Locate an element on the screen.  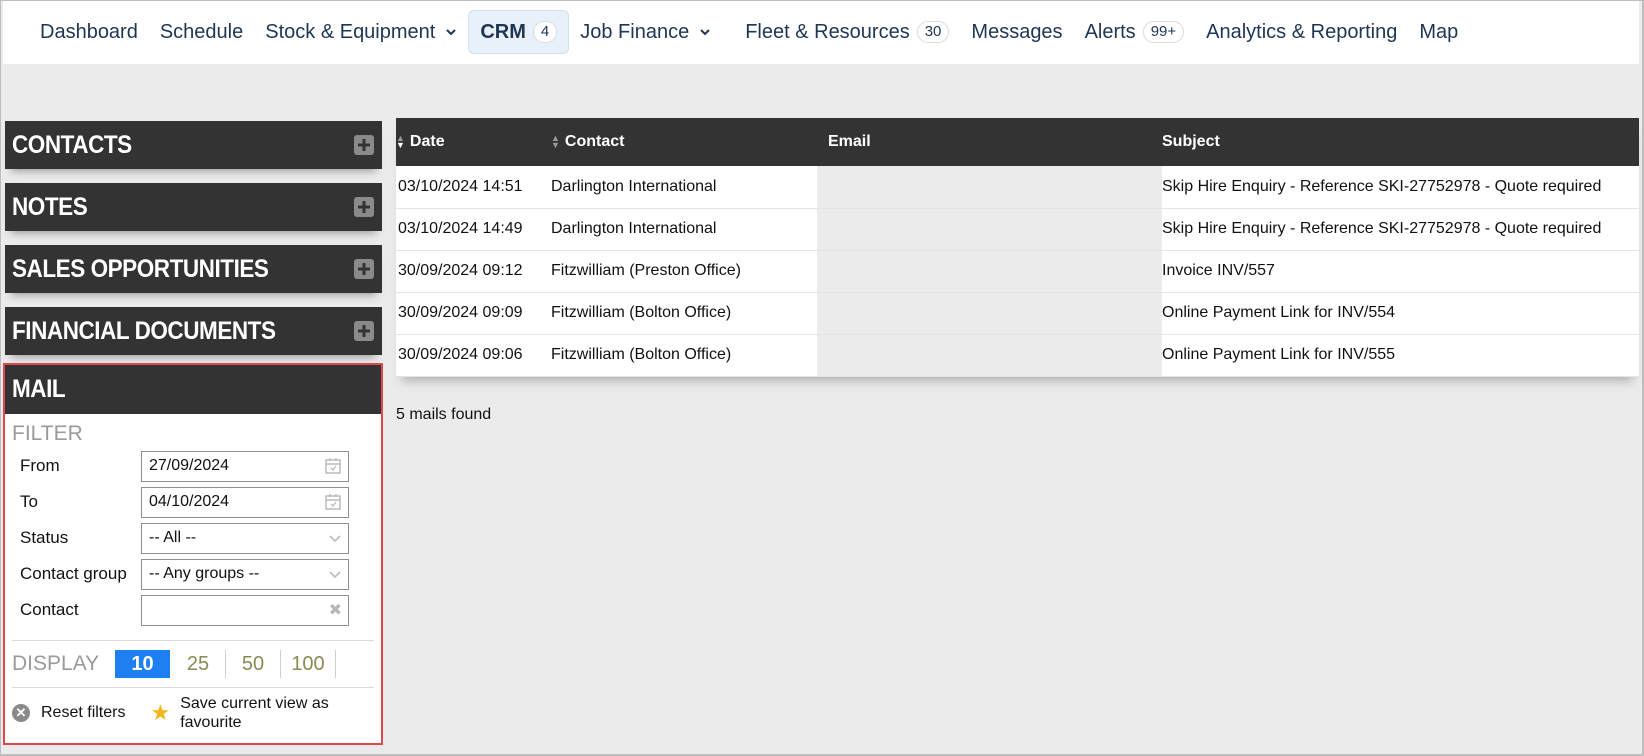
nav-job-finance: Job Finance is located at coordinates (645, 32).